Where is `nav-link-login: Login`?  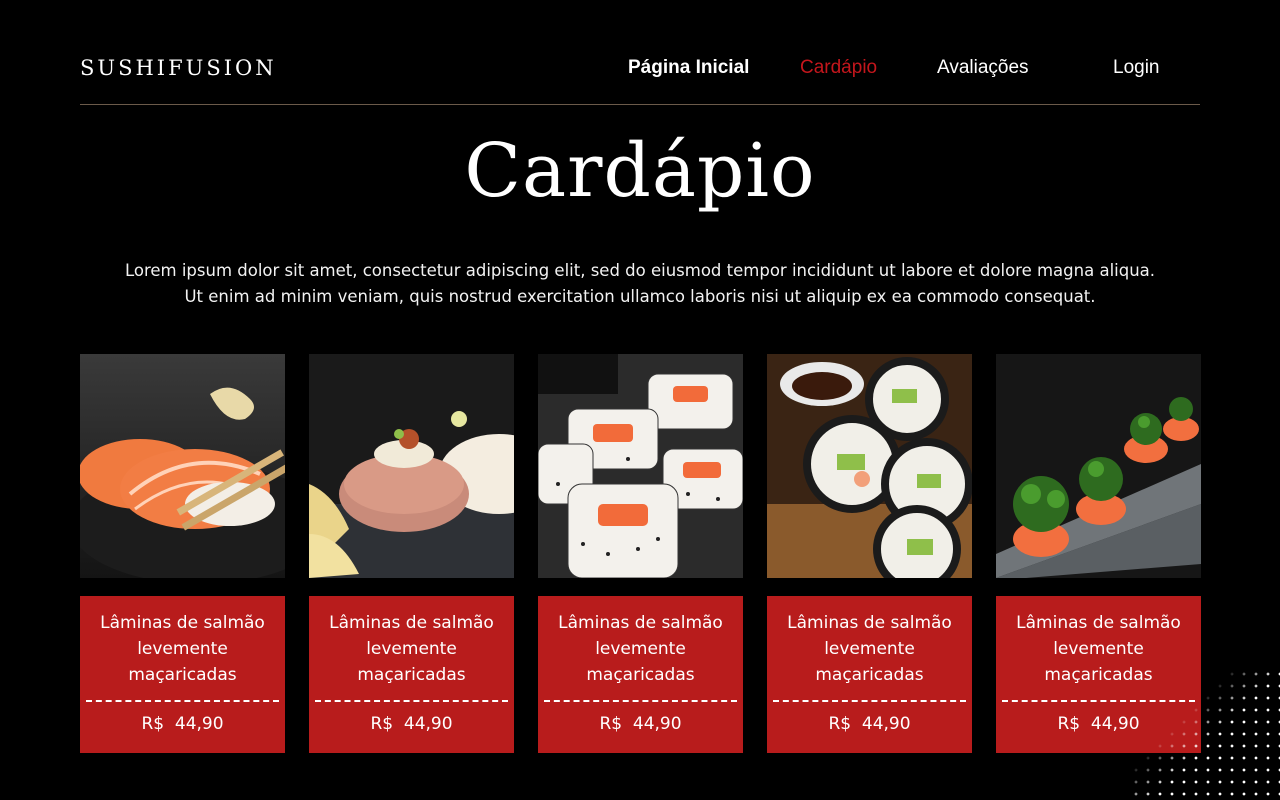
nav-link-login: Login is located at coordinates (1136, 68).